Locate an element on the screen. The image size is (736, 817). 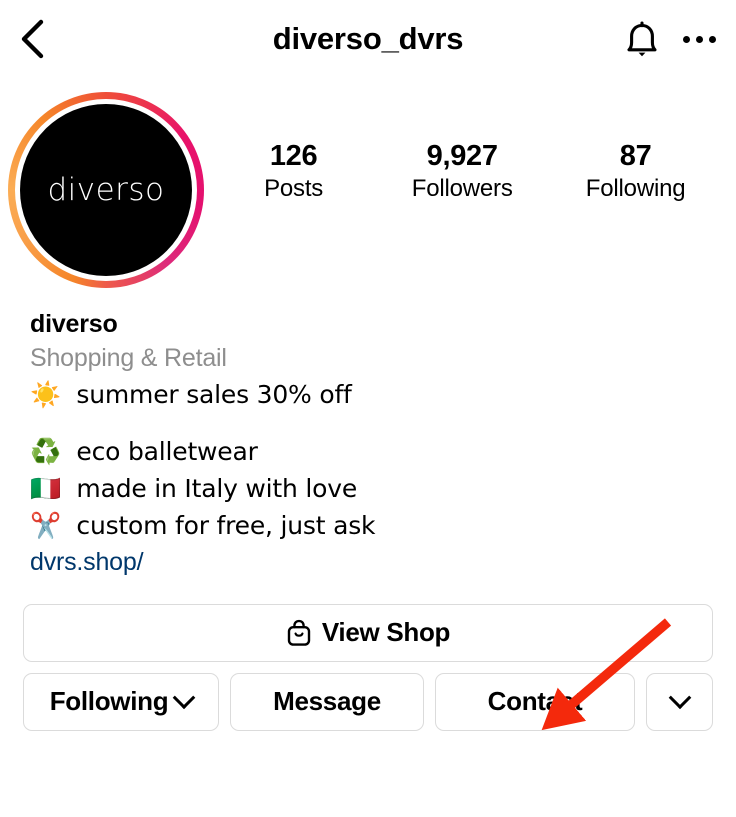
chevron-left-icon is located at coordinates (32, 39).